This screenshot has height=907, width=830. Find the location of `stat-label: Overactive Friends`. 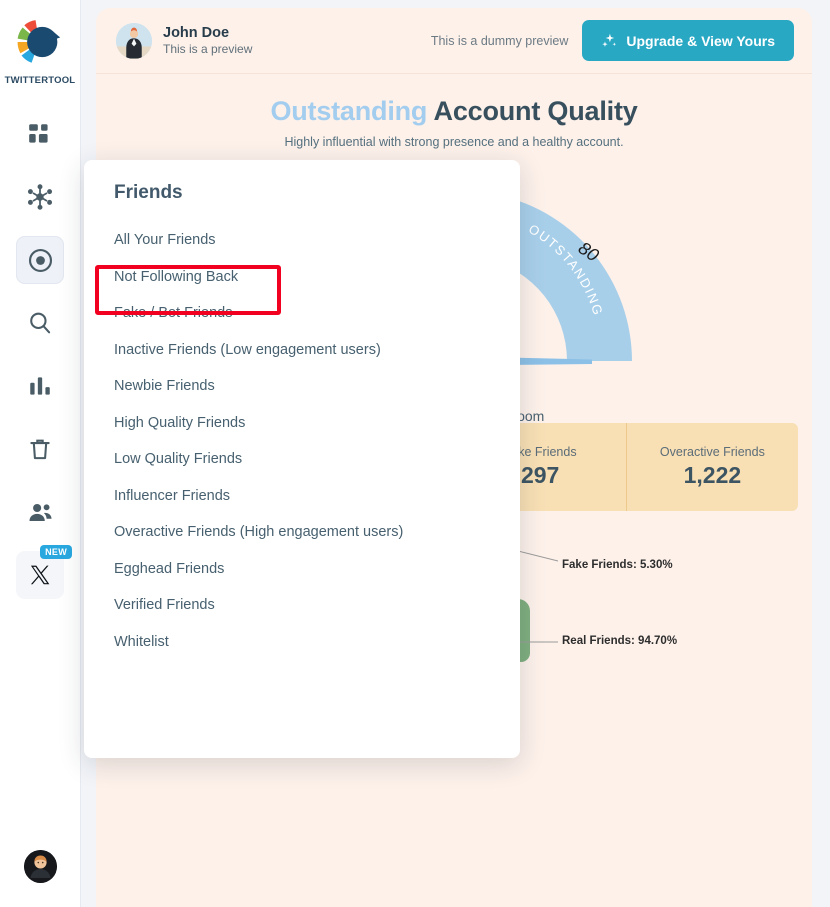

stat-label: Overactive Friends is located at coordinates (712, 452).